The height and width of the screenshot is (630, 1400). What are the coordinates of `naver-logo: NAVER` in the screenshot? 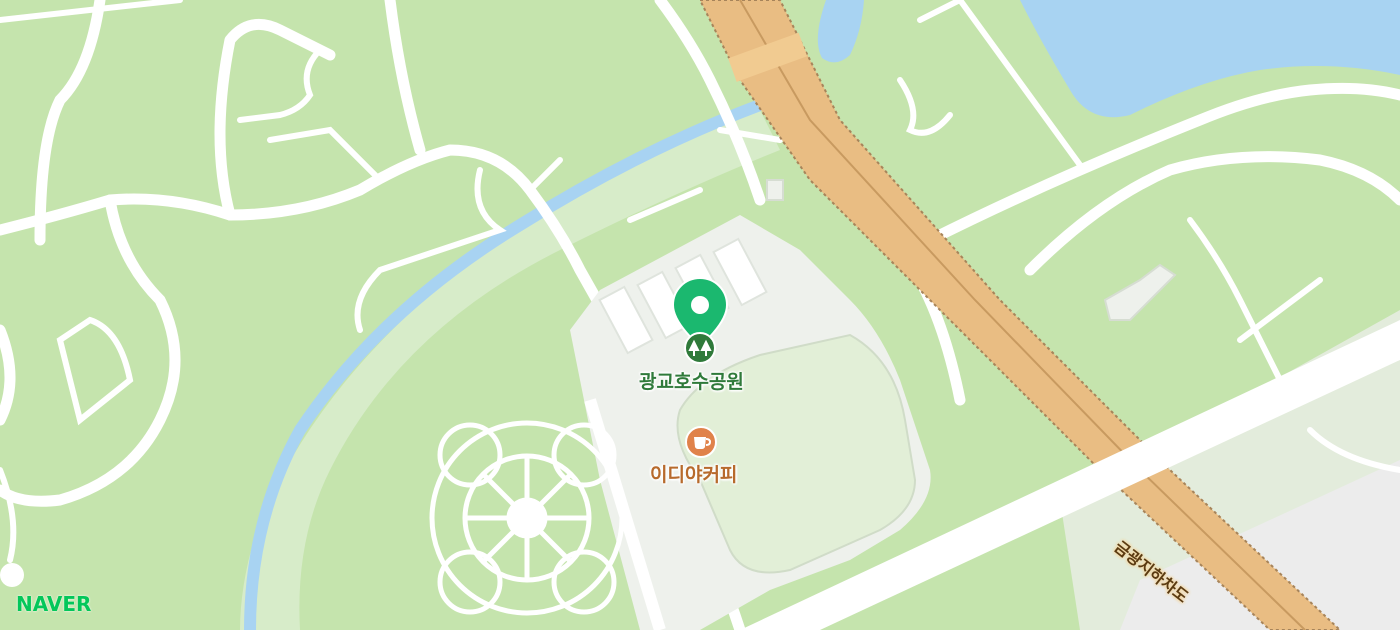 It's located at (54, 604).